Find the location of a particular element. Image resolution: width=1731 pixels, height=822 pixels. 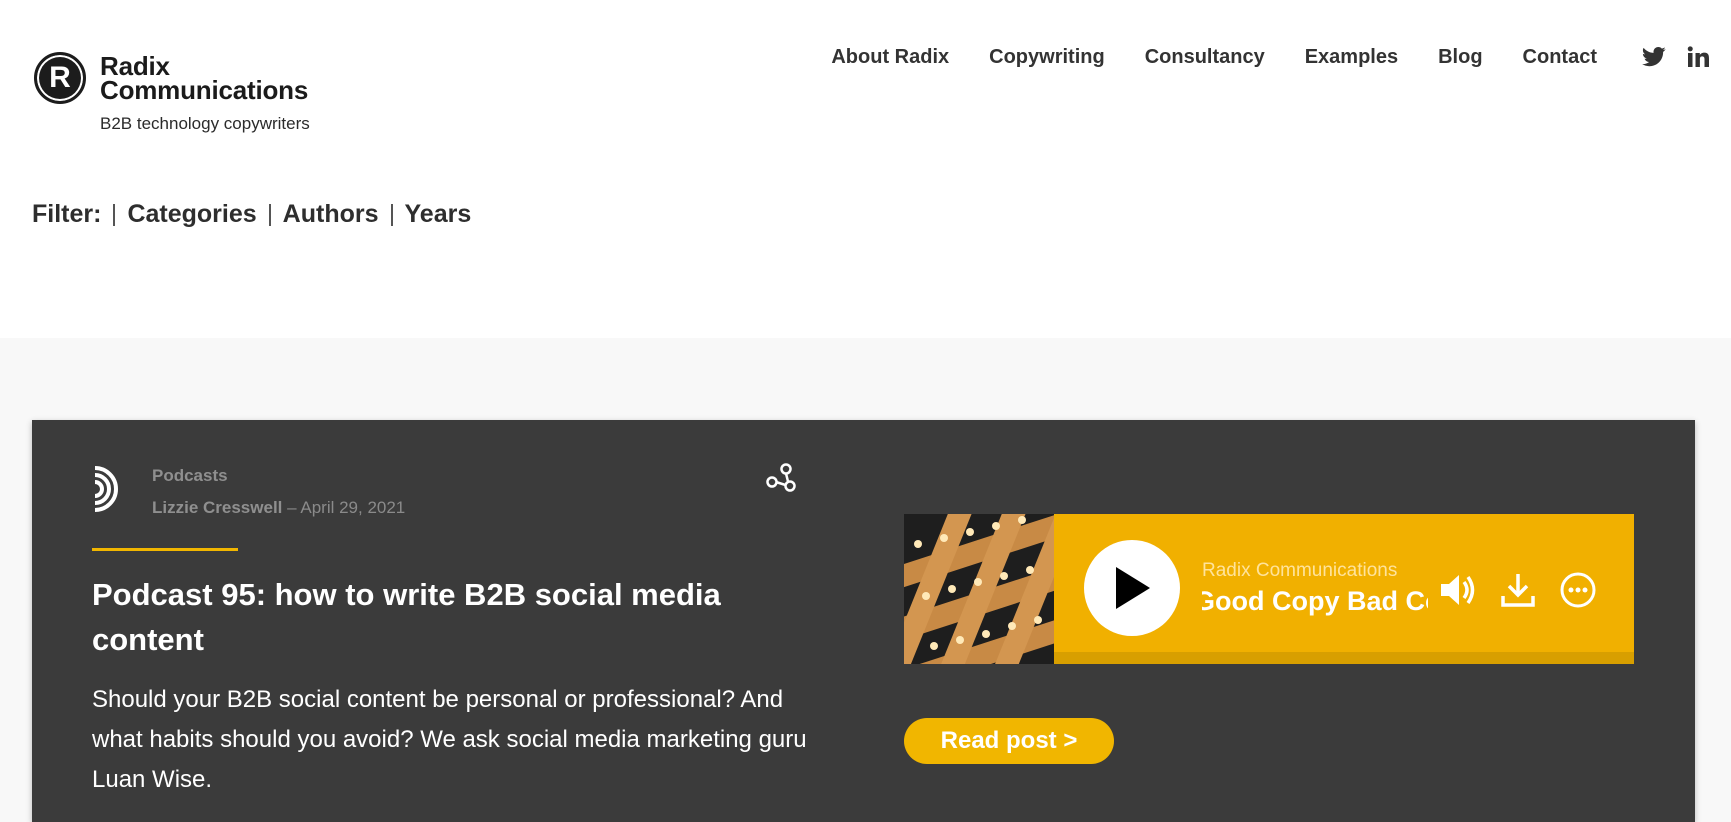

filter-categories: Categories is located at coordinates (191, 214).